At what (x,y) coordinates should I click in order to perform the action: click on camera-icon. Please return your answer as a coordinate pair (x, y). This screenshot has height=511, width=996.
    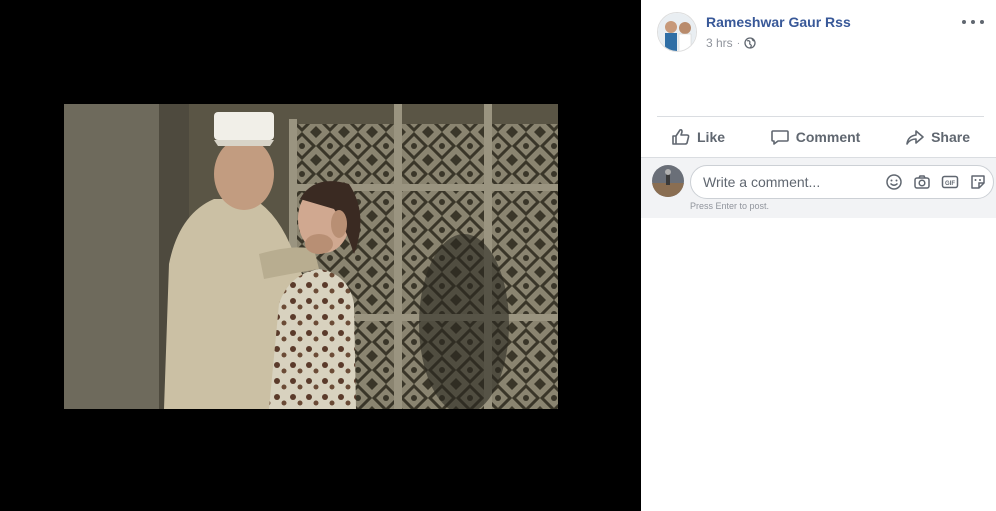
    Looking at the image, I should click on (922, 182).